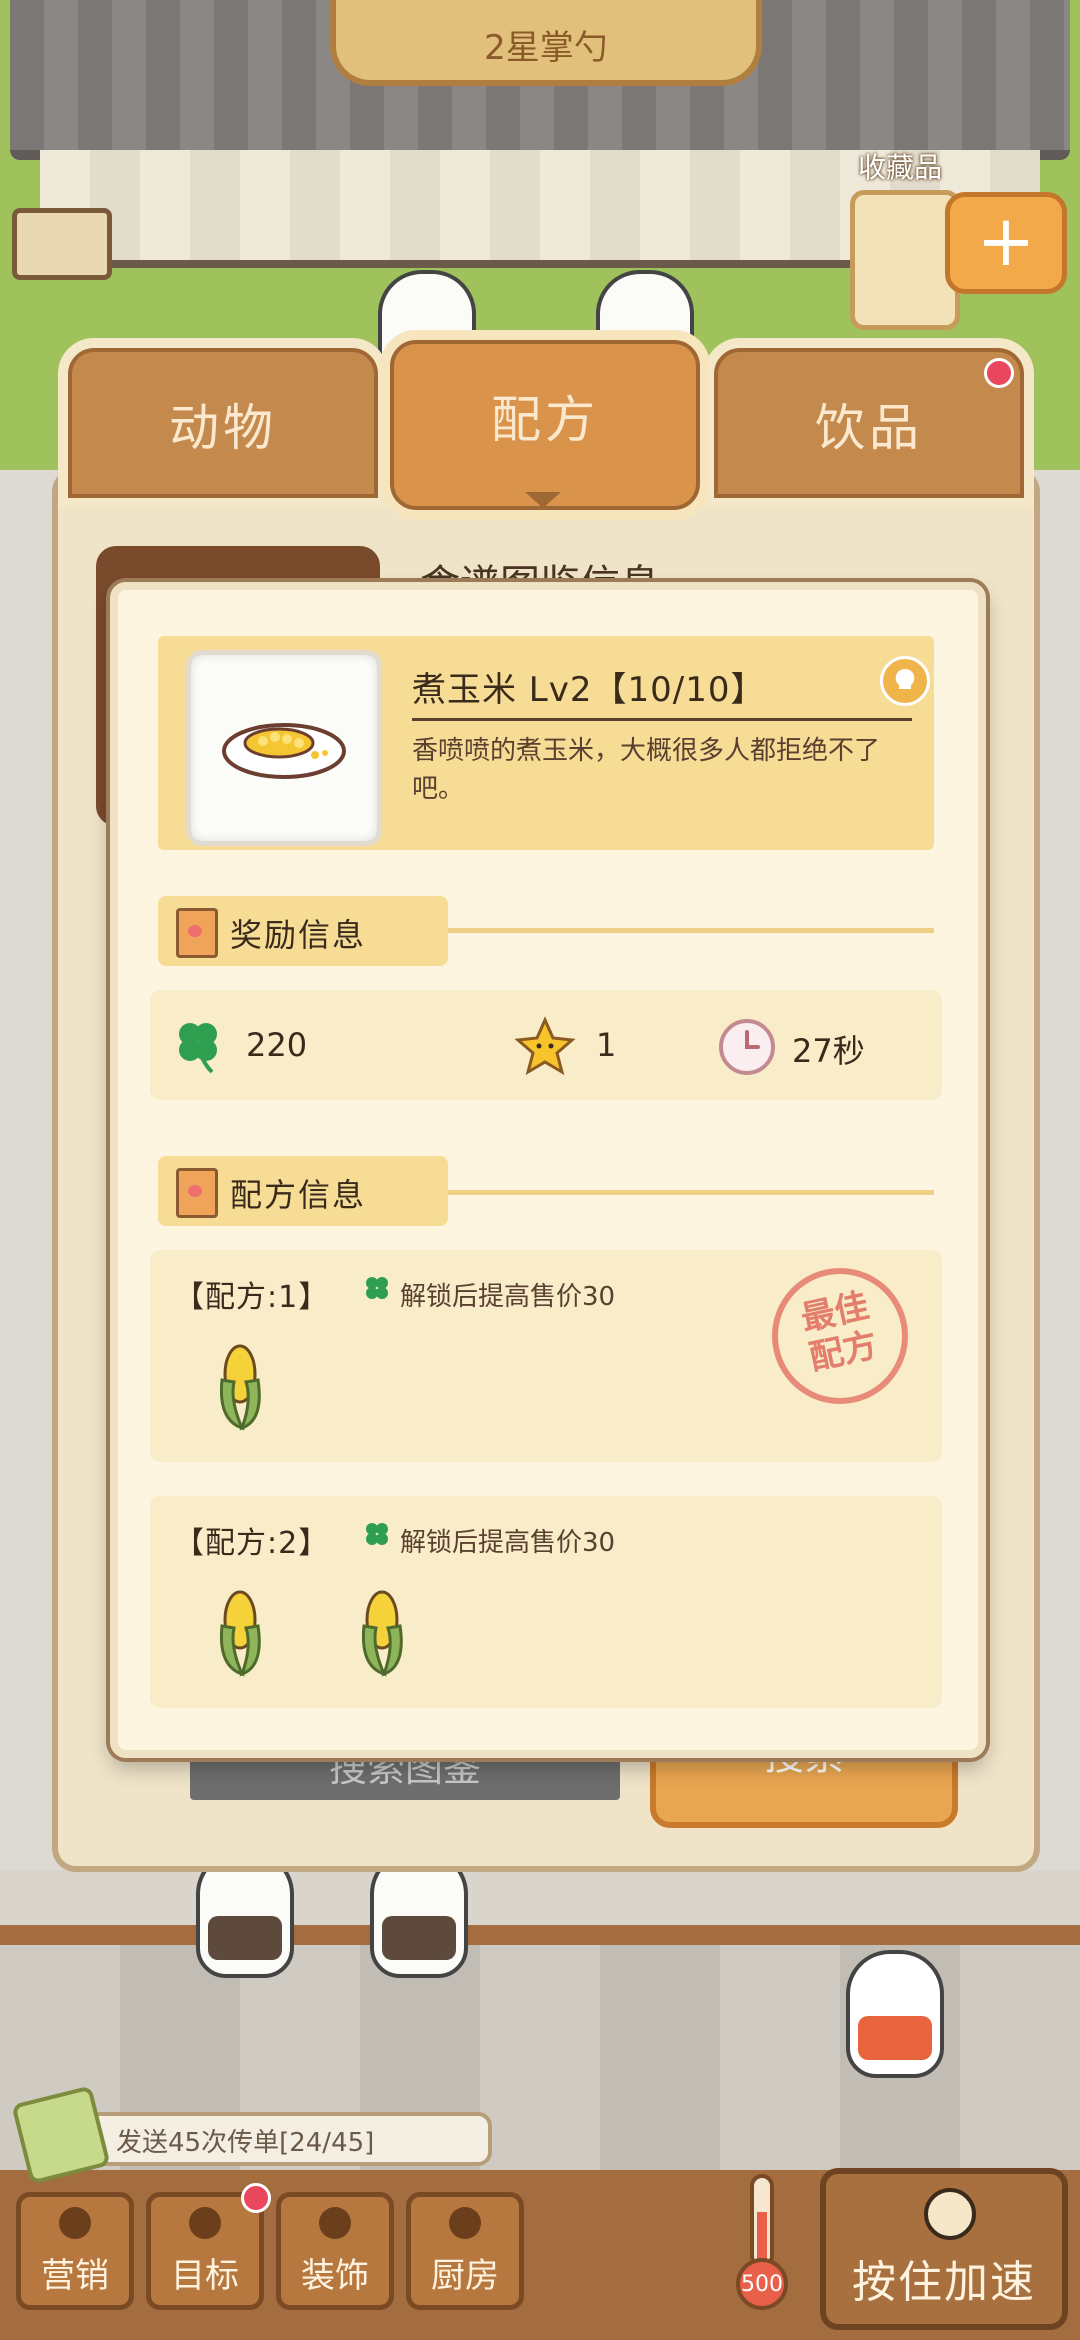 The height and width of the screenshot is (2340, 1080). Describe the element at coordinates (589, 690) in the screenshot. I see `dish-title: 煮玉米 Lv2【10/10】` at that location.